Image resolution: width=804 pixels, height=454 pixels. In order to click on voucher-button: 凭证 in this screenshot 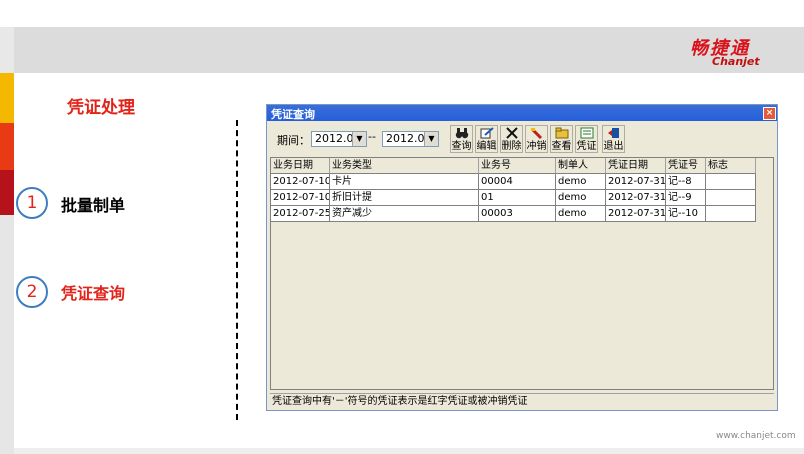, I will do `click(586, 139)`.